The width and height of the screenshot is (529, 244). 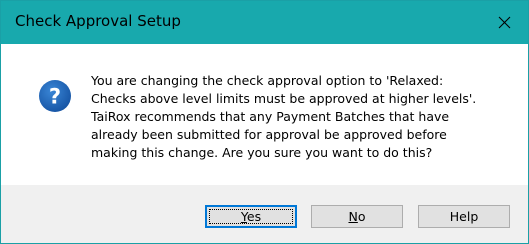 What do you see at coordinates (251, 216) in the screenshot?
I see `yes-button: Yes` at bounding box center [251, 216].